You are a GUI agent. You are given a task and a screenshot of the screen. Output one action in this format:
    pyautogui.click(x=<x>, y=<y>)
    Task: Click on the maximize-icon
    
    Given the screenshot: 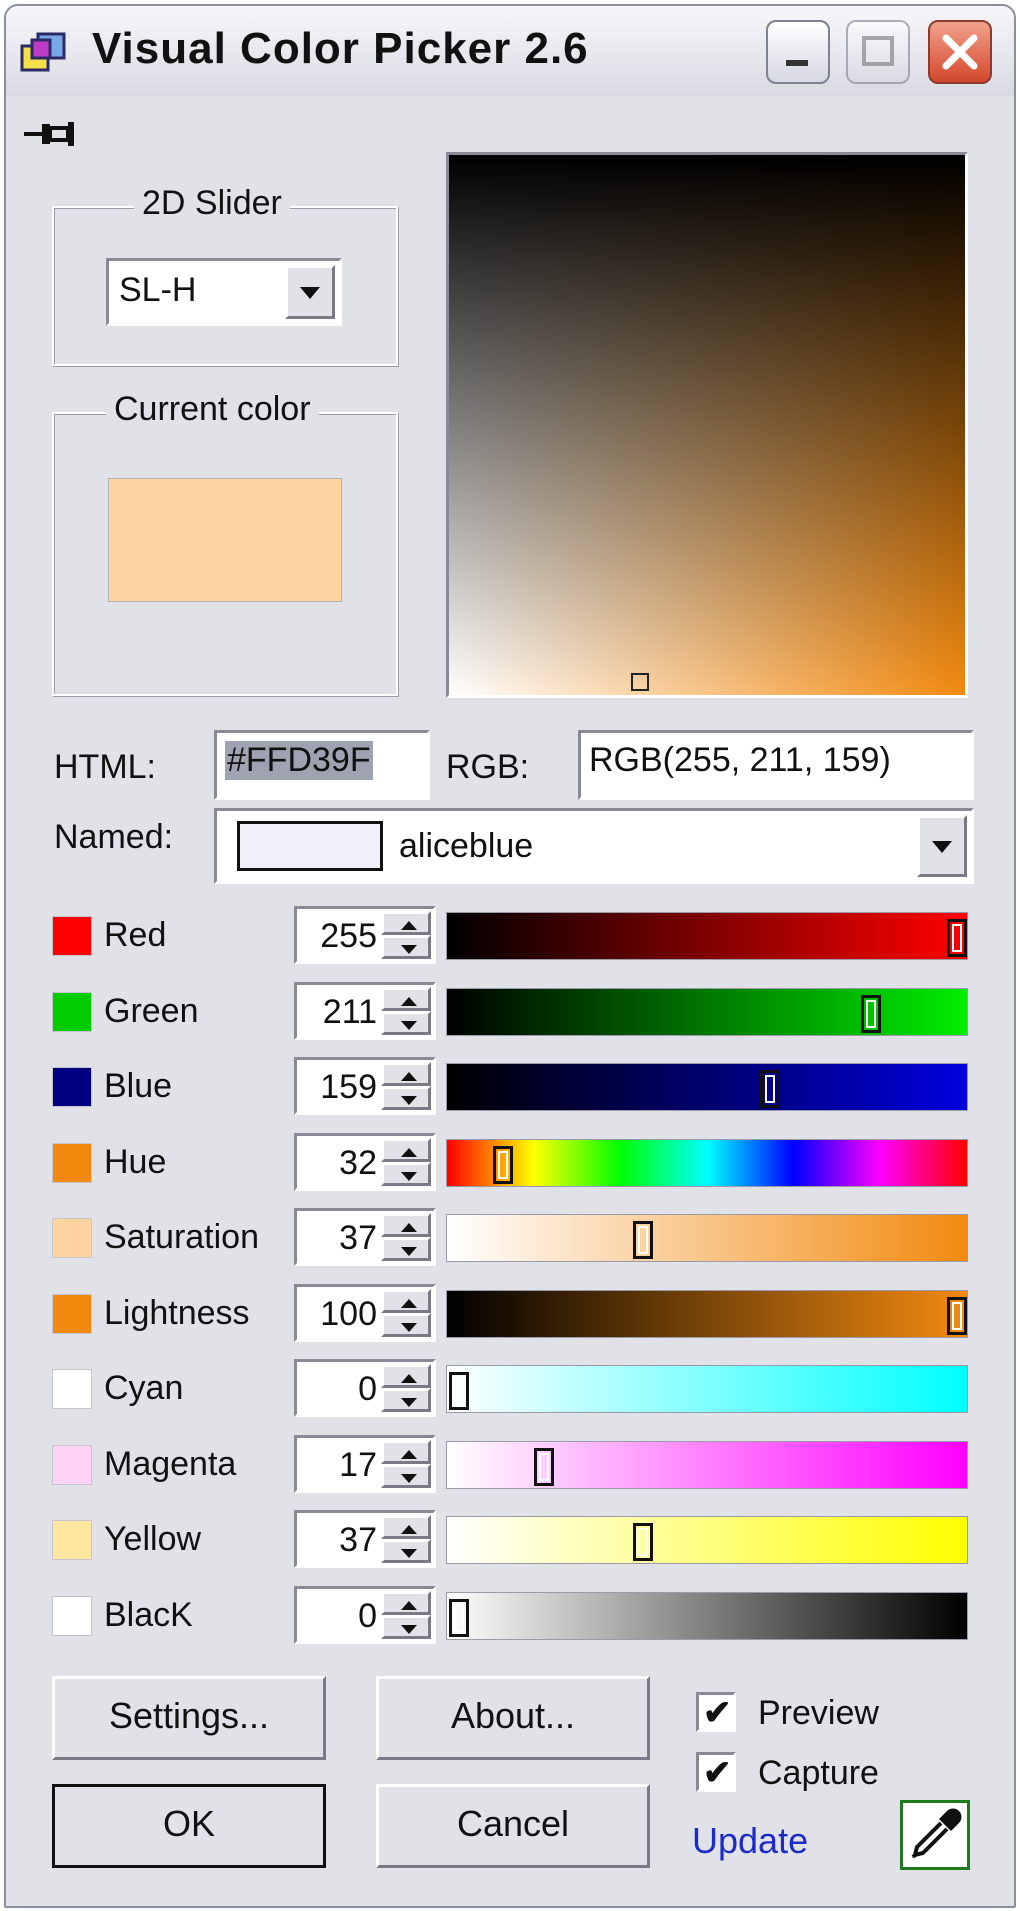 What is the action you would take?
    pyautogui.click(x=878, y=51)
    